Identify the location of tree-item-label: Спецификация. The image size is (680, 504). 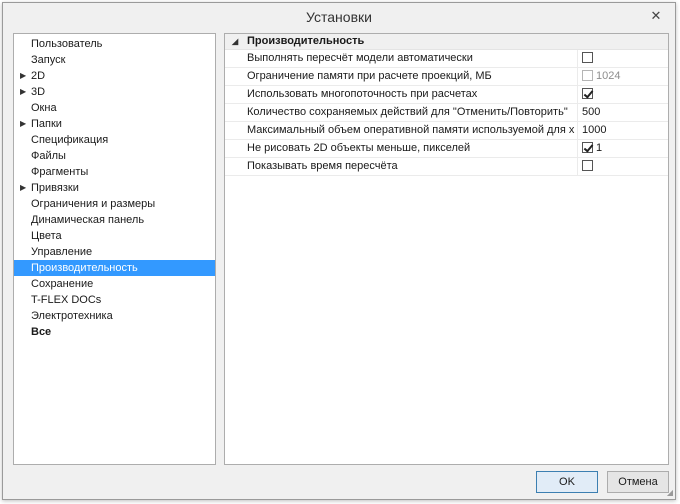
(70, 140).